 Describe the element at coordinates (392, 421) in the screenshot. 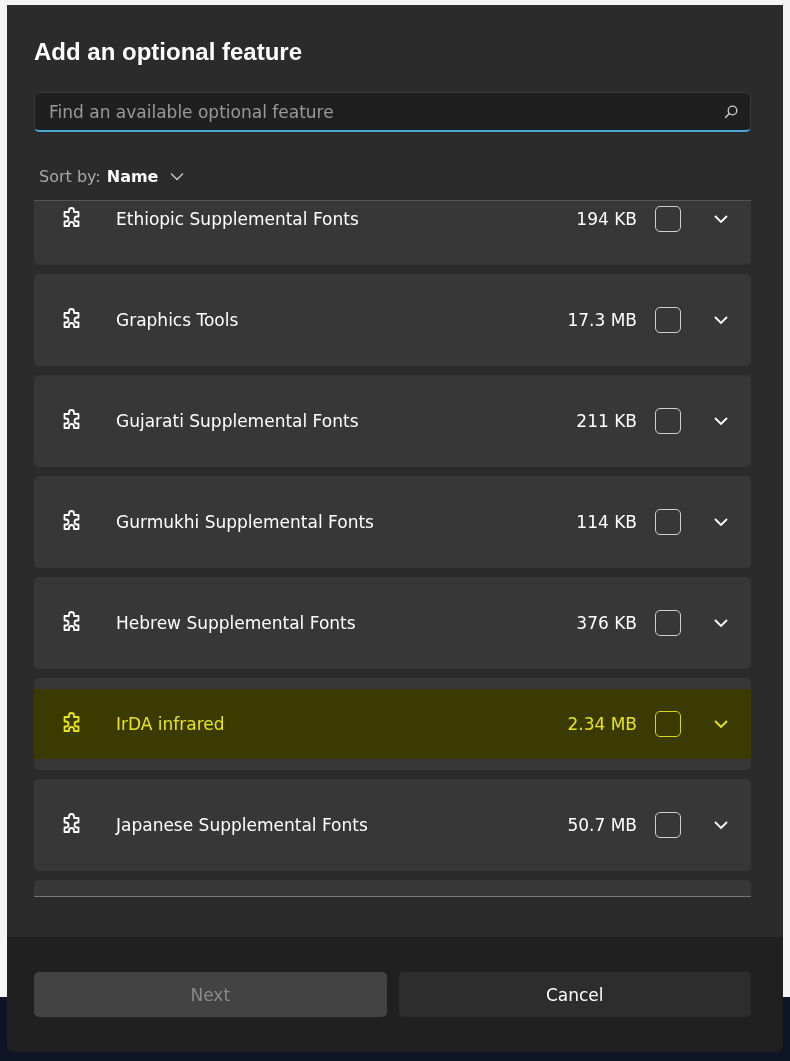

I see `feature-item: Gujarati Supplemental Fonts 211 KB` at that location.